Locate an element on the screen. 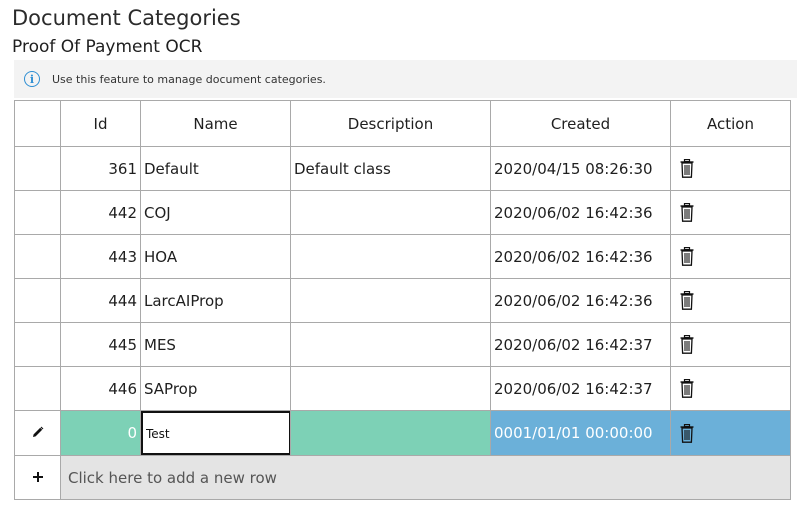  header-action: Action is located at coordinates (730, 123).